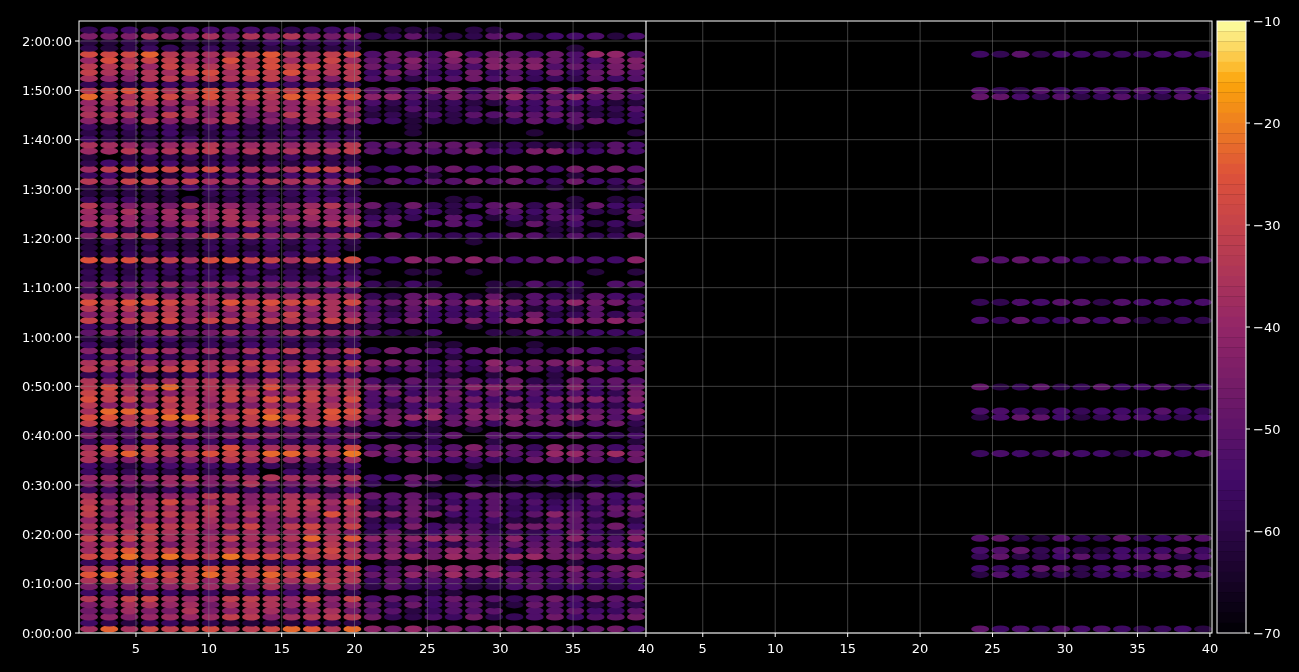  What do you see at coordinates (46, 41) in the screenshot?
I see `y-axis-label: 2:00:00` at bounding box center [46, 41].